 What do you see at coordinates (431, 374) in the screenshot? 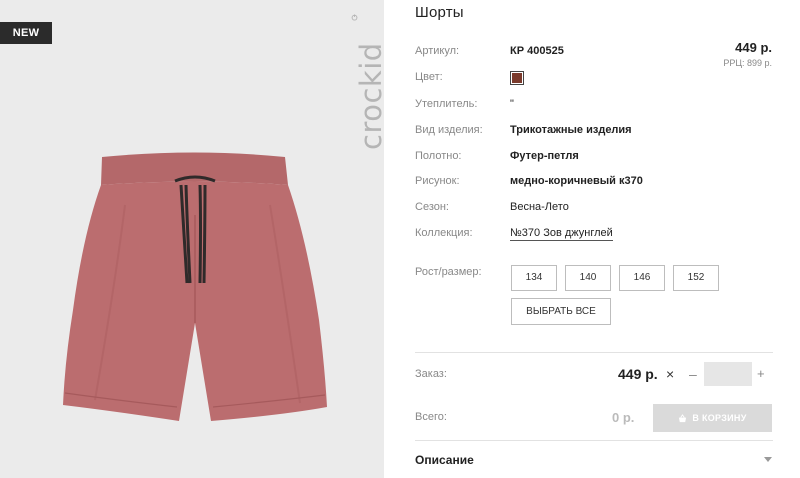
I see `order-label: Заказ:` at bounding box center [431, 374].